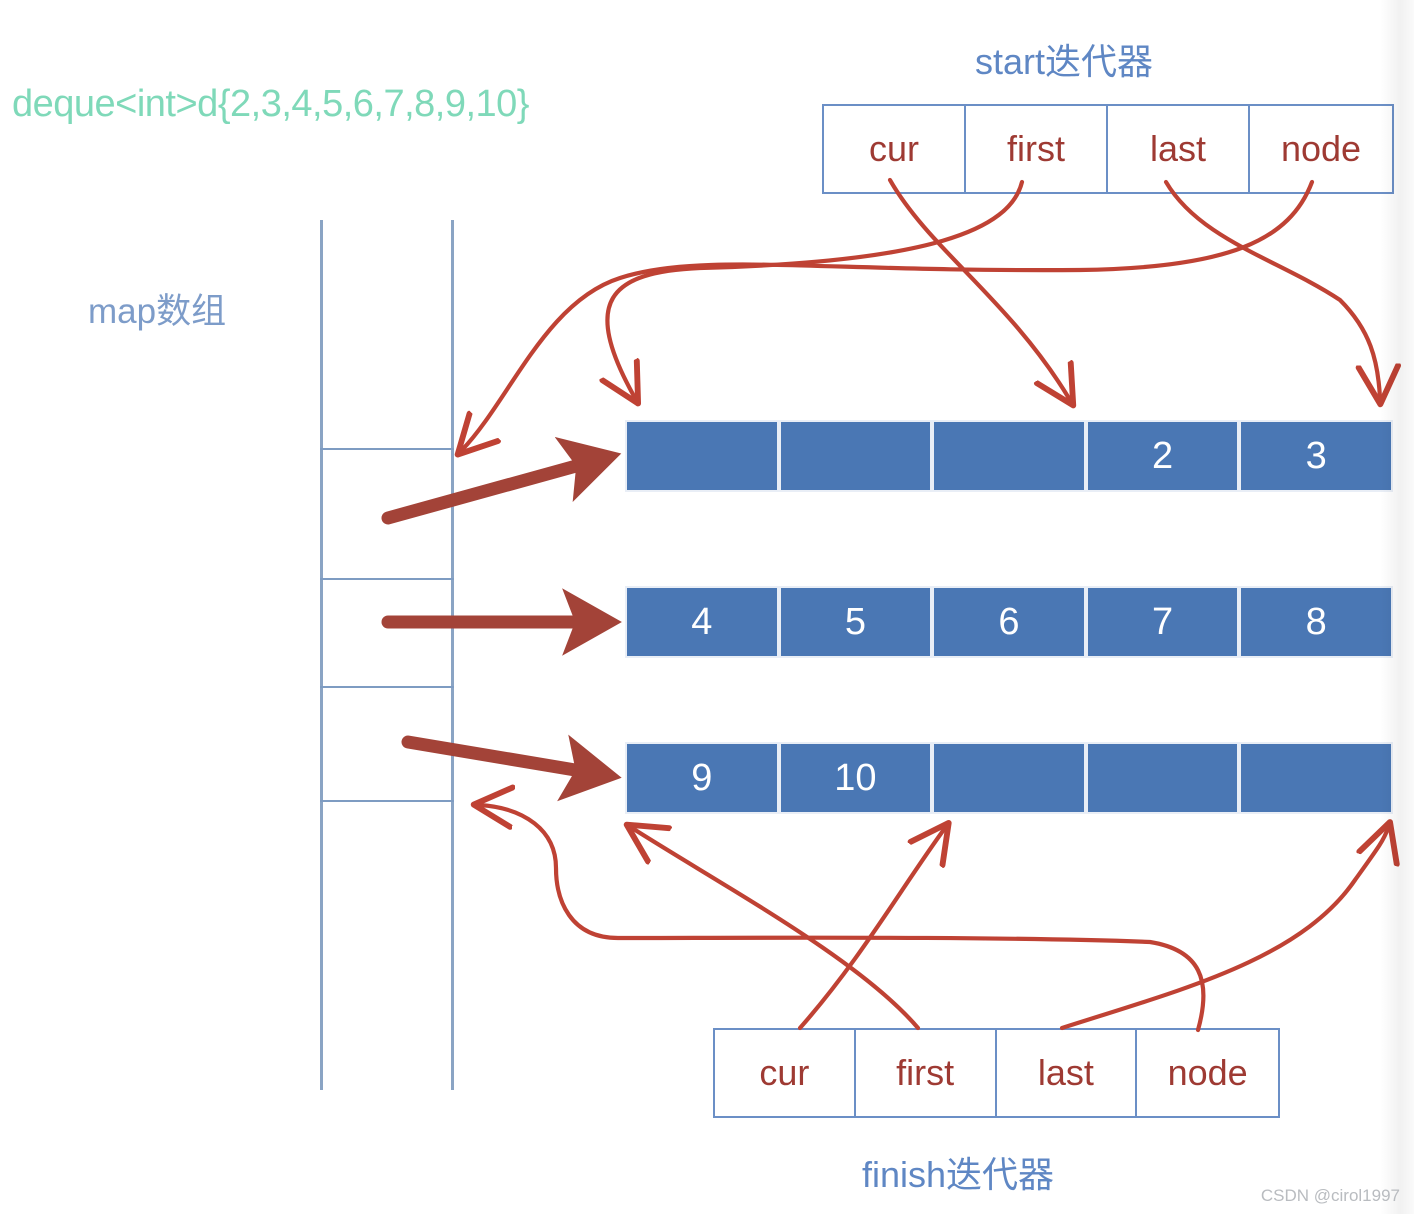 The image size is (1414, 1214). I want to click on deque-buffer-1: 2 3, so click(1009, 456).